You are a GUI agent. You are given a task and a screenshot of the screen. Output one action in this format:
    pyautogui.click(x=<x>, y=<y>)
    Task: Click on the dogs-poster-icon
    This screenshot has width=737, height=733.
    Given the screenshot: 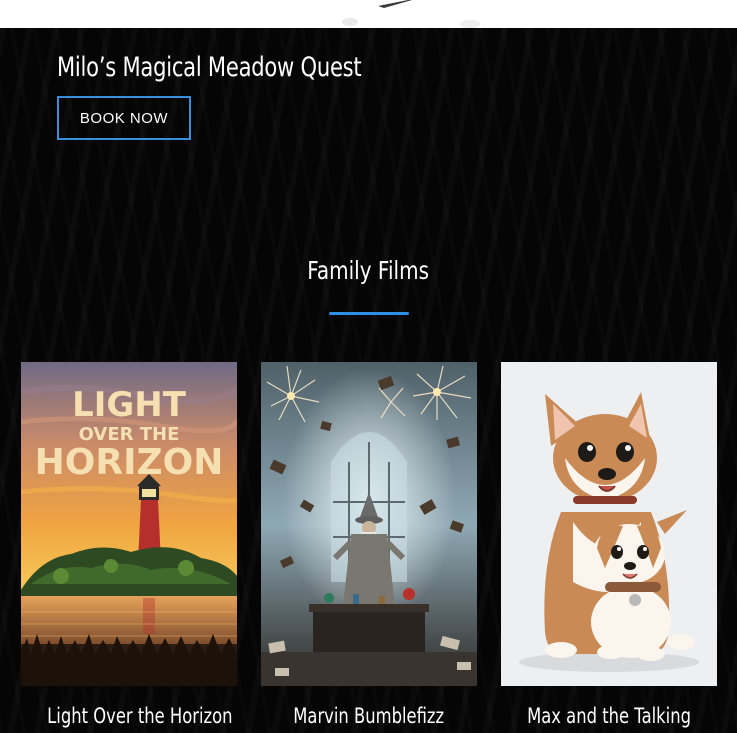 What is the action you would take?
    pyautogui.click(x=609, y=524)
    